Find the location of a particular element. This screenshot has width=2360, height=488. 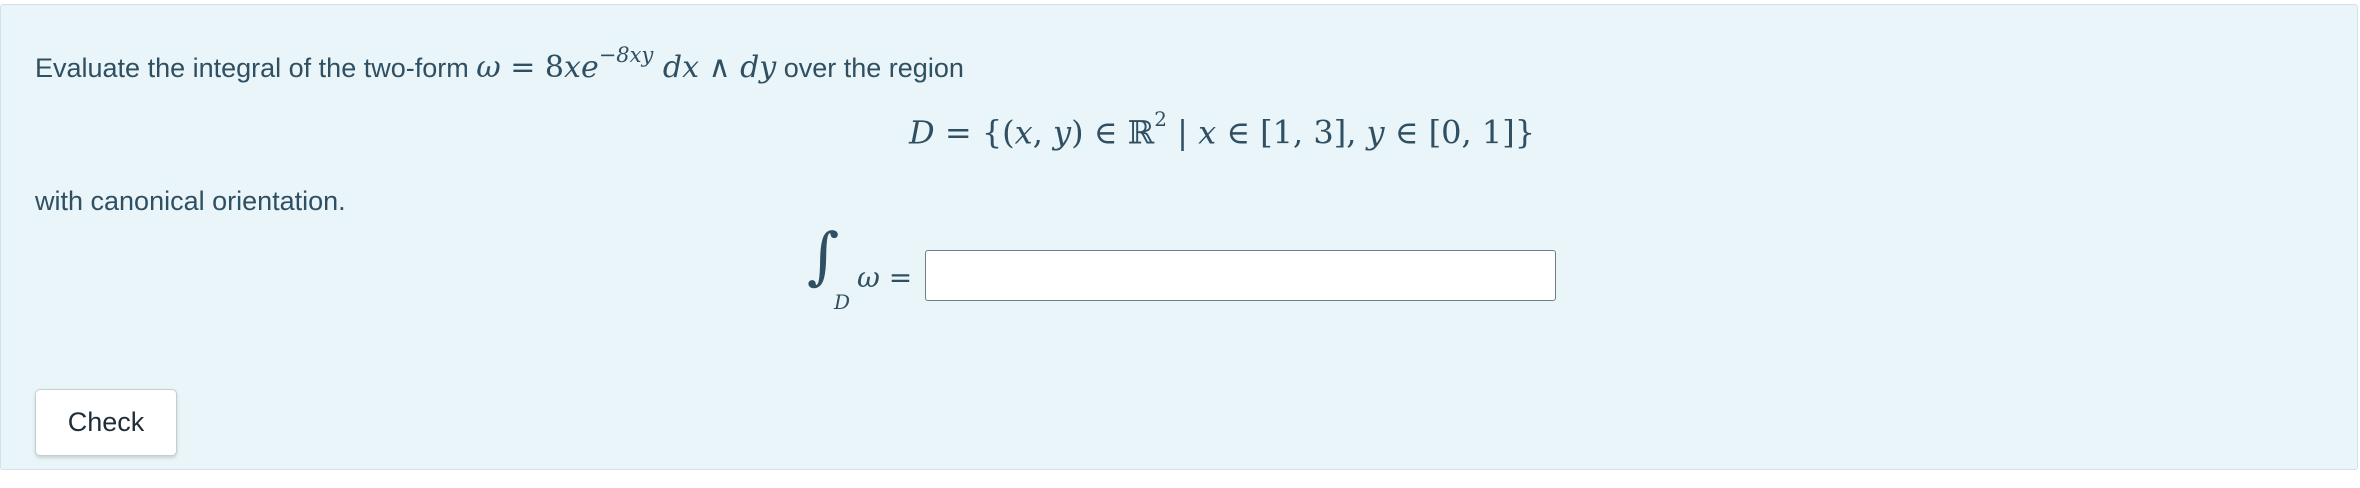

integral-expression: ∫ D ω = is located at coordinates (867, 274).